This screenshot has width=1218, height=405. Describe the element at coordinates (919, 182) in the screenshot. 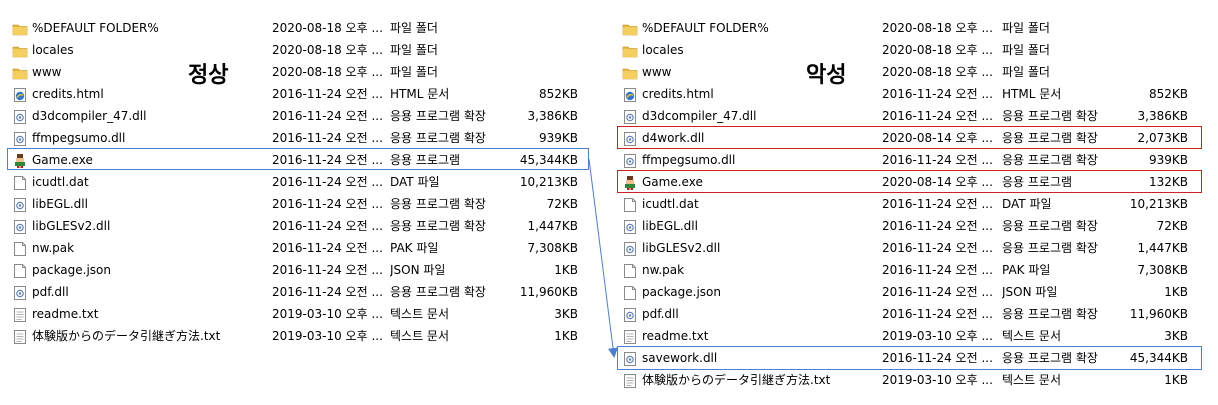

I see `file-row-game-exe: Game.exe 2020-08-14 오후 ... 응용 프로그램 132KB` at that location.